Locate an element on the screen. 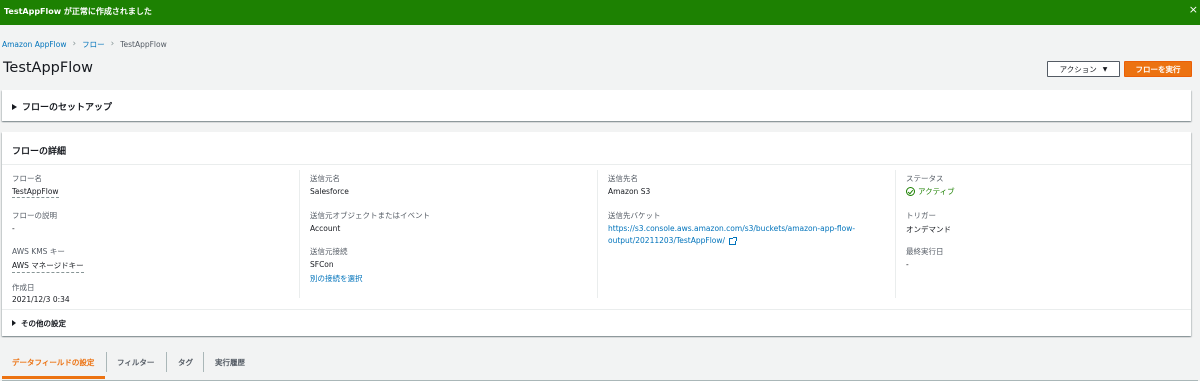 This screenshot has height=381, width=1200. external-link-icon is located at coordinates (733, 240).